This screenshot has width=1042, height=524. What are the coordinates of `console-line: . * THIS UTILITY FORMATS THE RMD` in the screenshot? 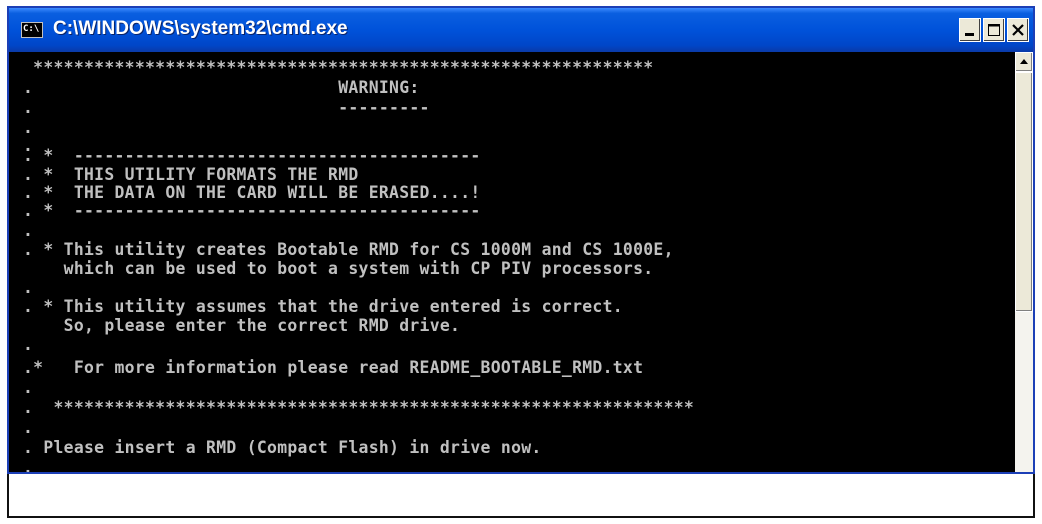 It's located at (191, 174).